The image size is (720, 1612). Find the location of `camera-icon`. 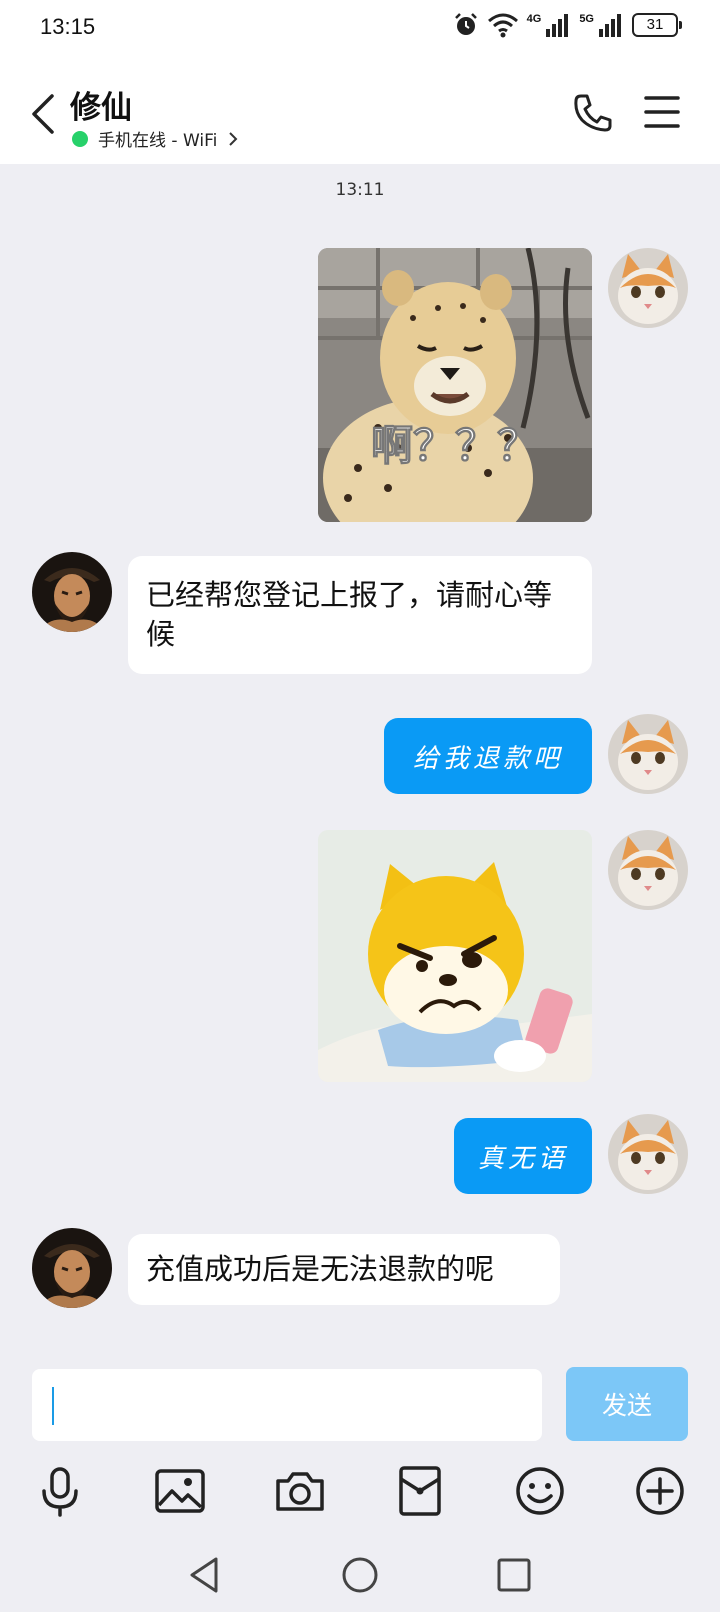

camera-icon is located at coordinates (300, 1491).